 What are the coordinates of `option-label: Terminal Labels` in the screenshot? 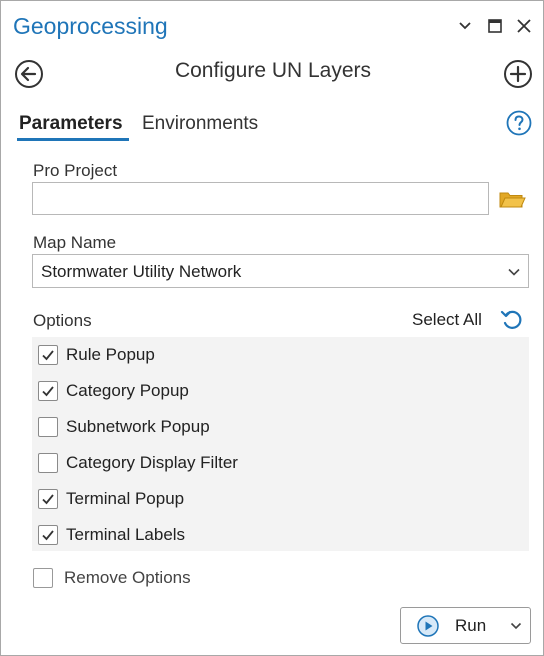 It's located at (126, 534).